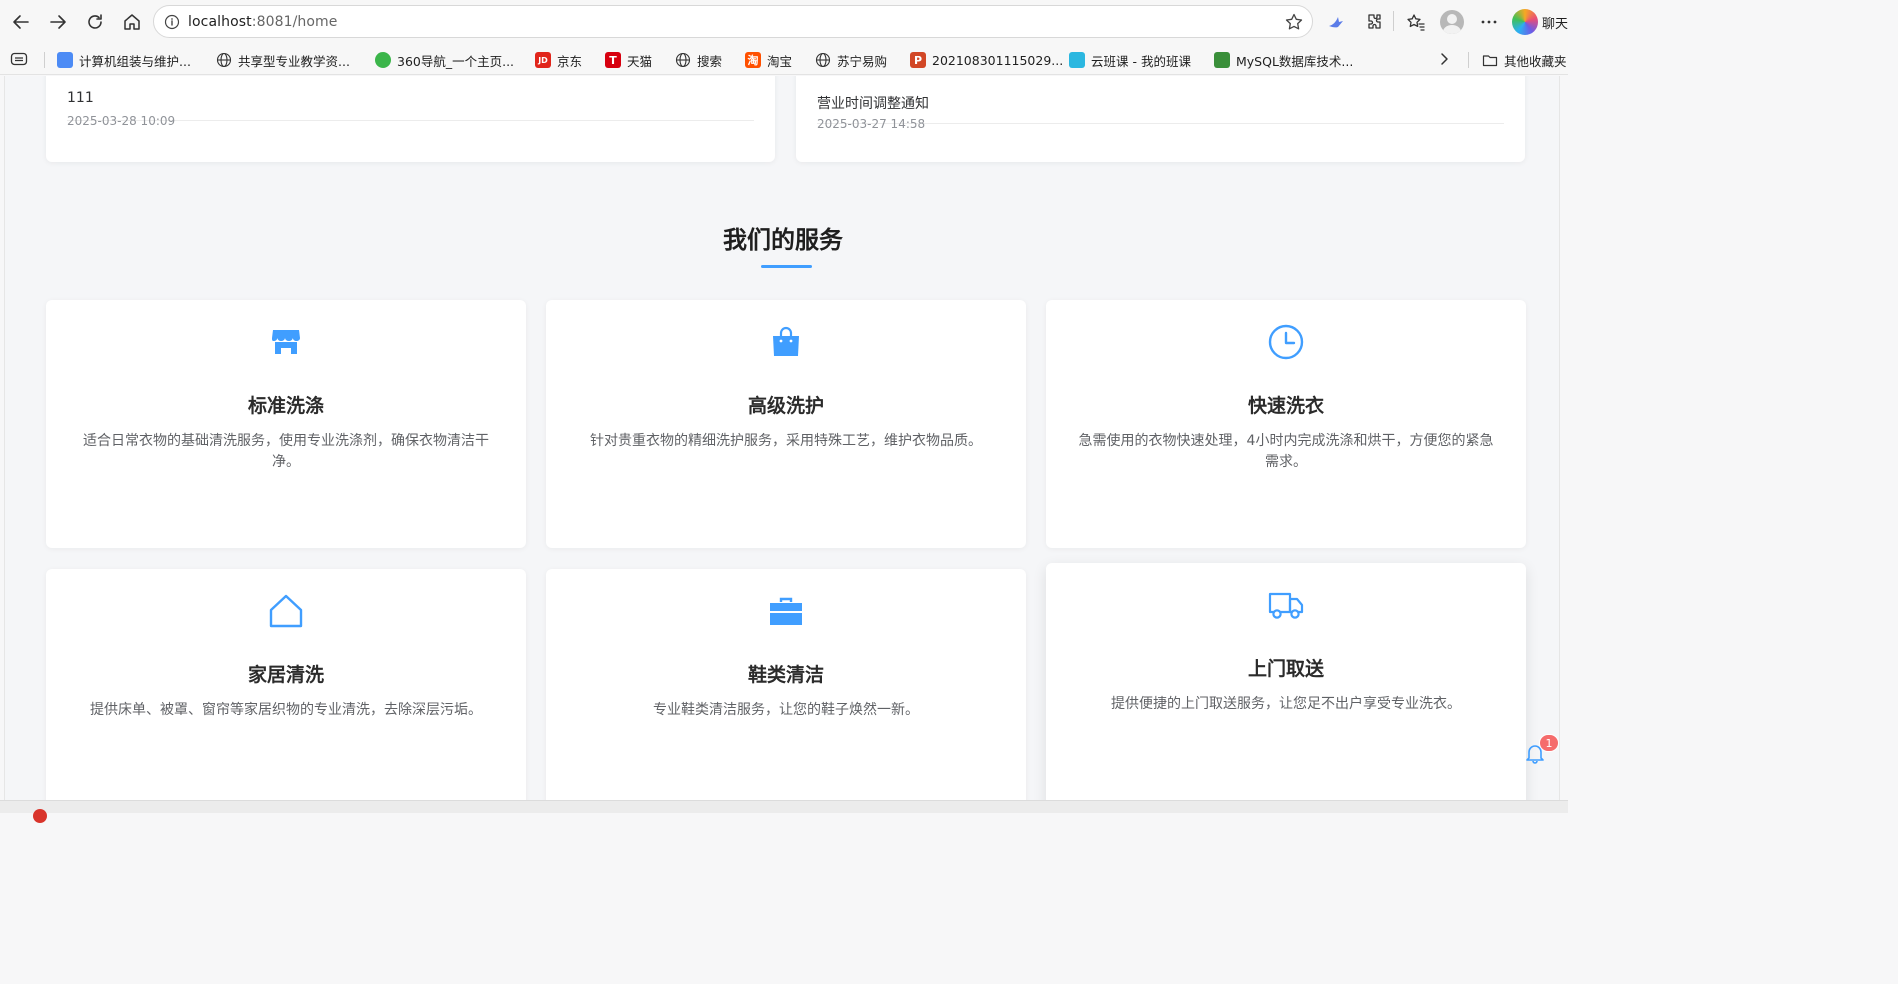 The image size is (1898, 984). Describe the element at coordinates (1286, 451) in the screenshot. I see `service-description: 急需使用的衣物快速处理，4小时内完成洗涤和烘干，方便您的紧急需求。` at that location.